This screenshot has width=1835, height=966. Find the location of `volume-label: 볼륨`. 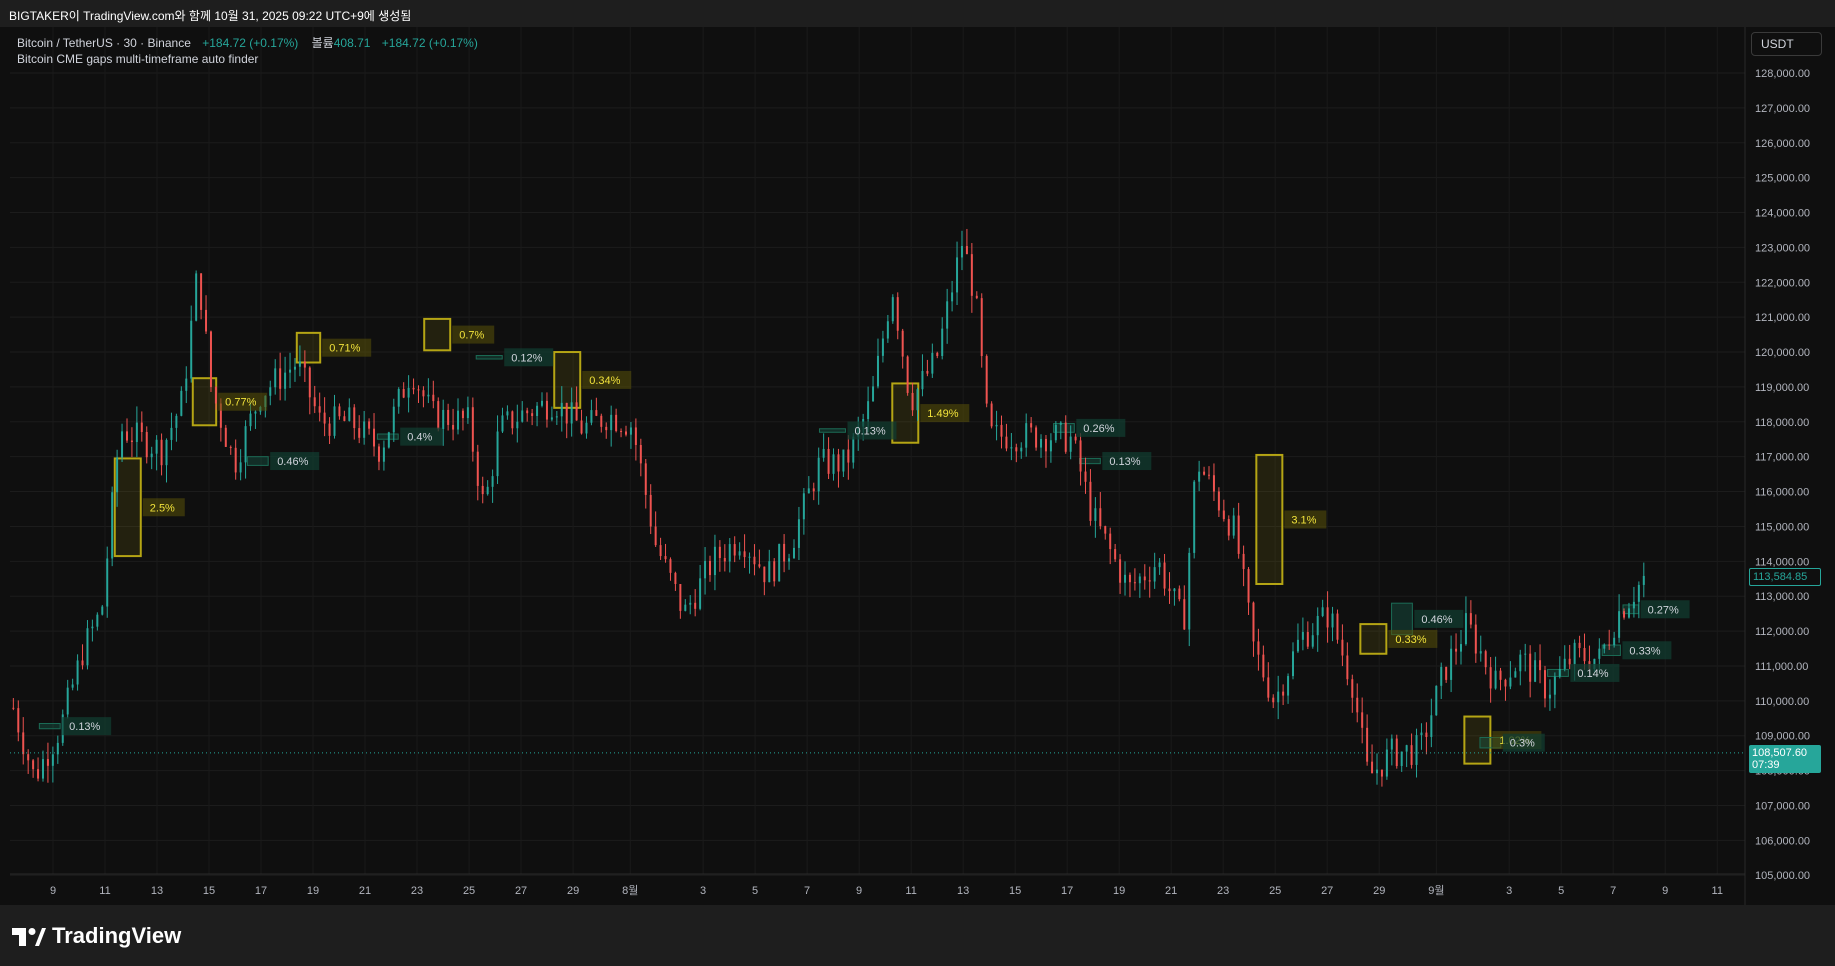

volume-label: 볼륨 is located at coordinates (322, 43).